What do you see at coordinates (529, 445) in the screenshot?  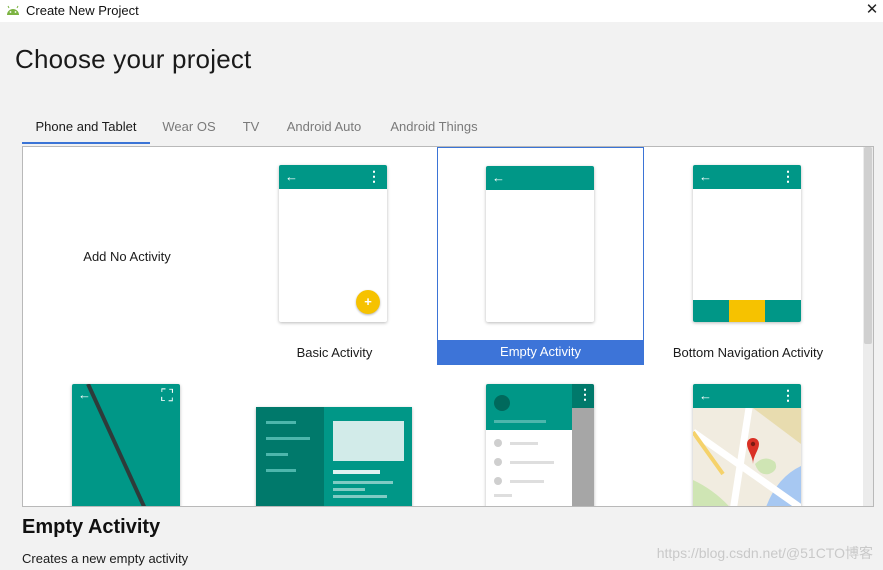 I see `navigation-drawer` at bounding box center [529, 445].